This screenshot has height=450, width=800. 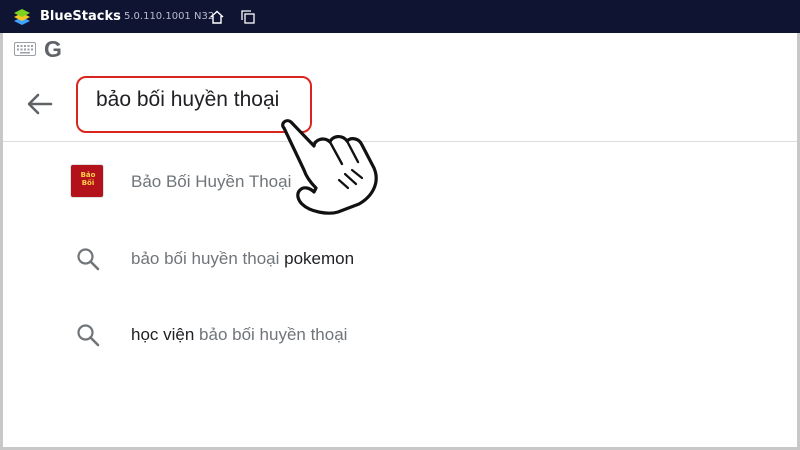 What do you see at coordinates (211, 181) in the screenshot?
I see `suggestion-app-label: Bảo Bối Huyền Thoại` at bounding box center [211, 181].